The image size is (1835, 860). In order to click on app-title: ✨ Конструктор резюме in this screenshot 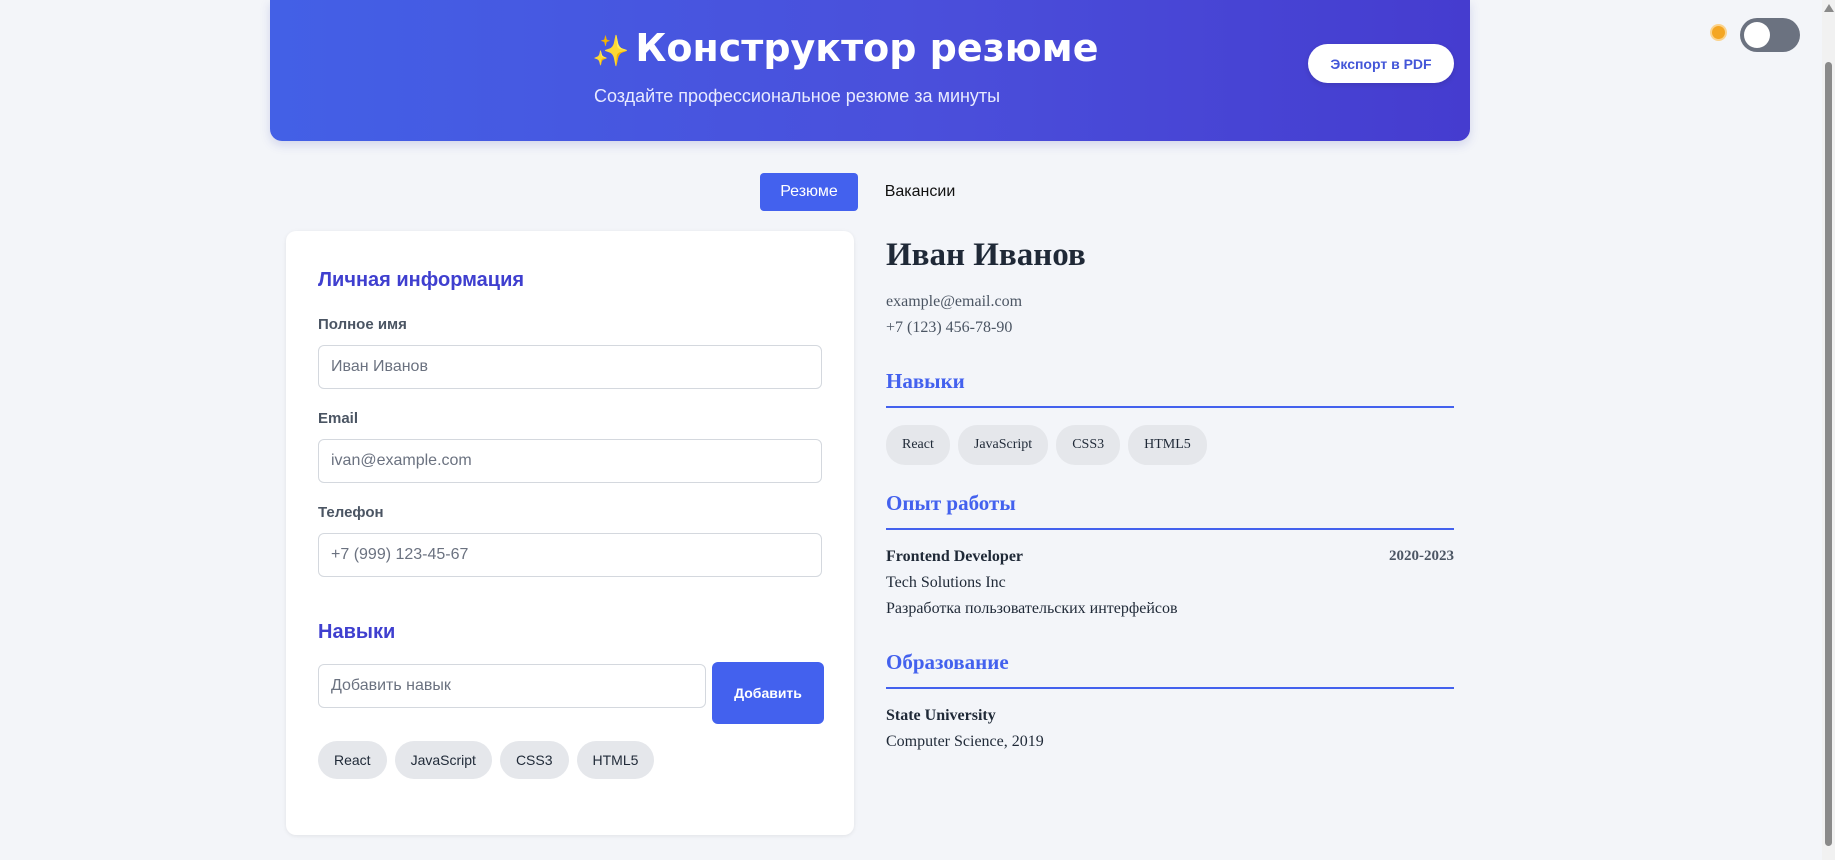, I will do `click(845, 48)`.